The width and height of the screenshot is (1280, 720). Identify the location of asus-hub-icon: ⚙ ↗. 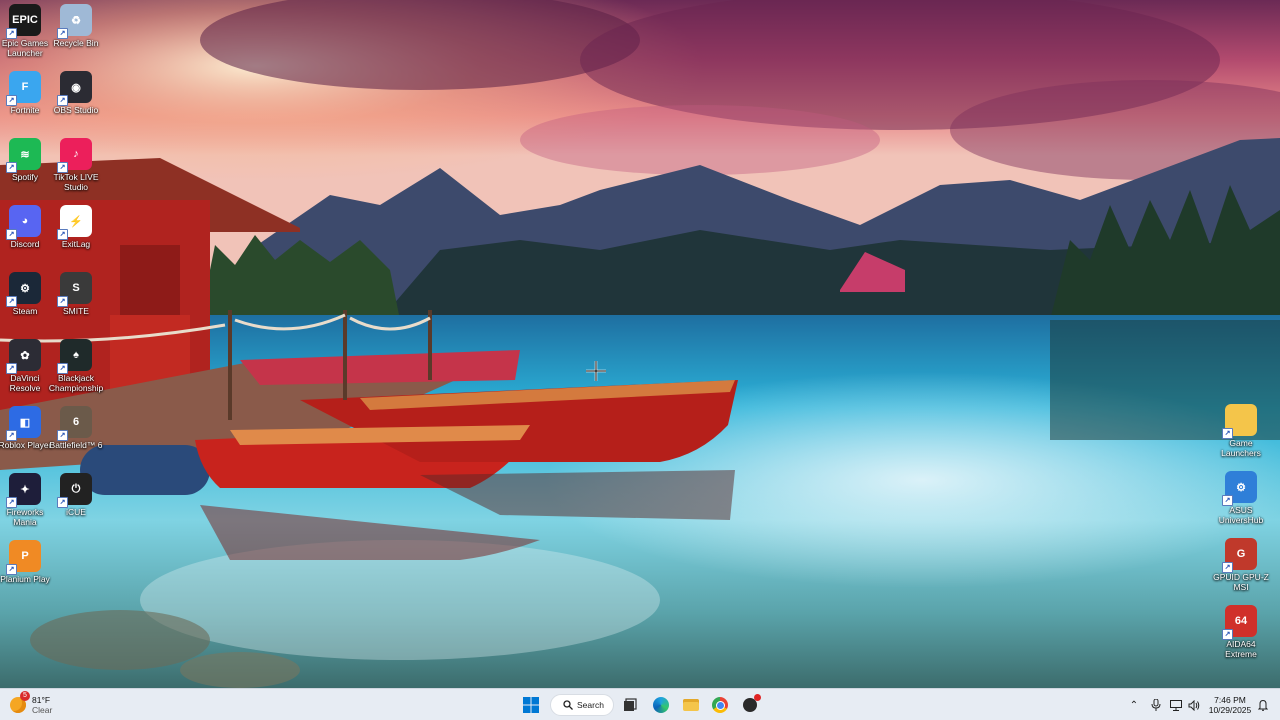
(1239, 488).